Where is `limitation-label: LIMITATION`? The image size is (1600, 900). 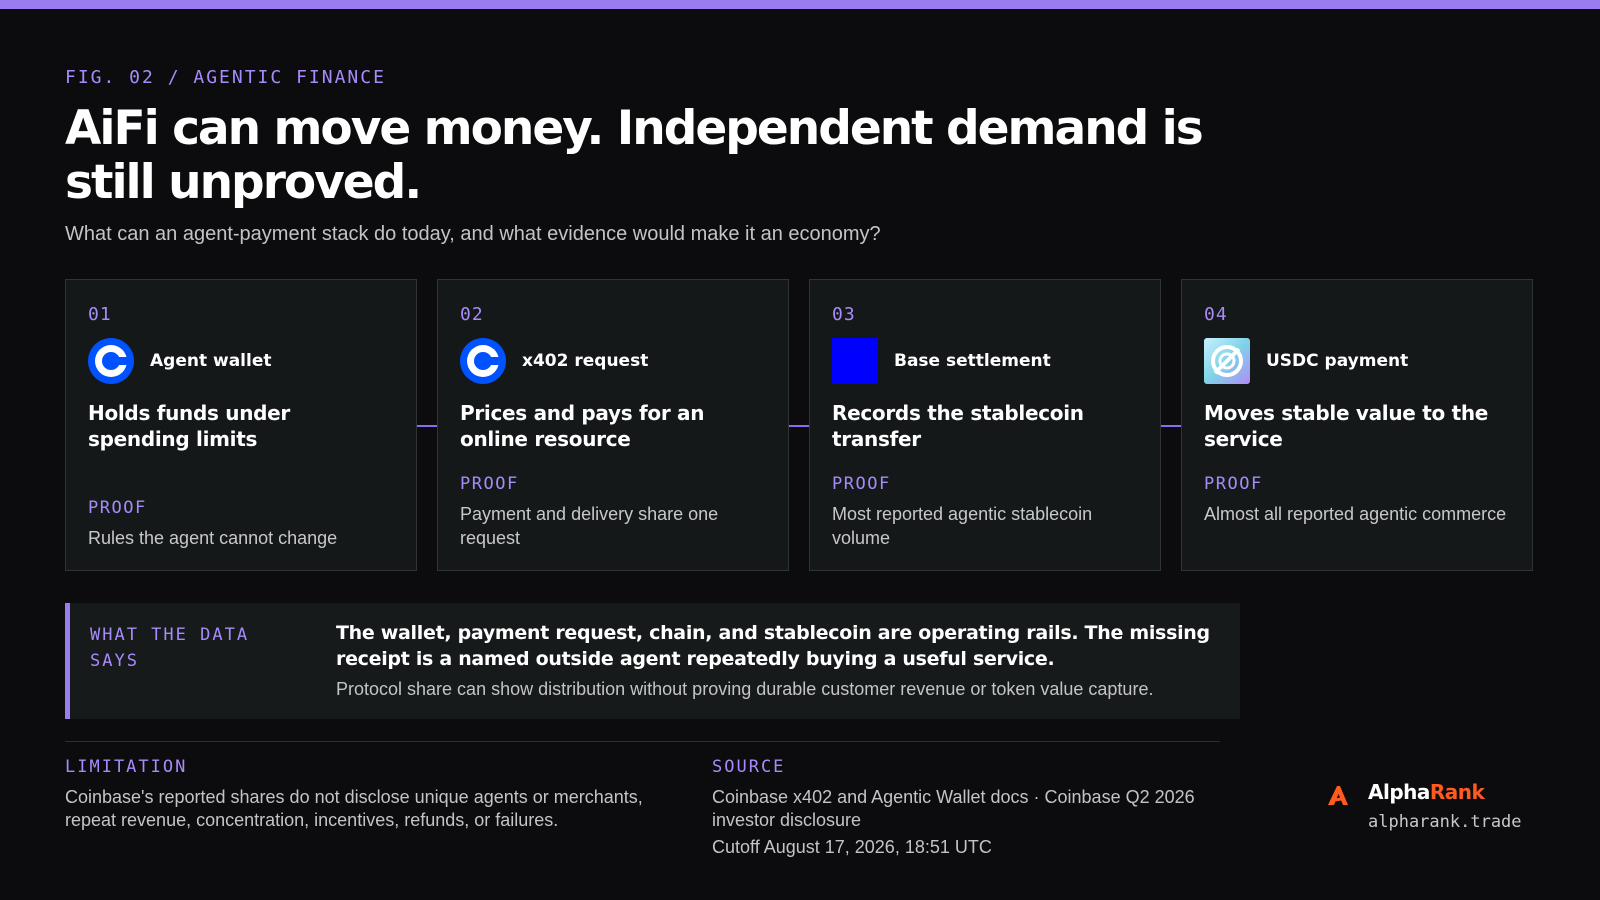 limitation-label: LIMITATION is located at coordinates (126, 767).